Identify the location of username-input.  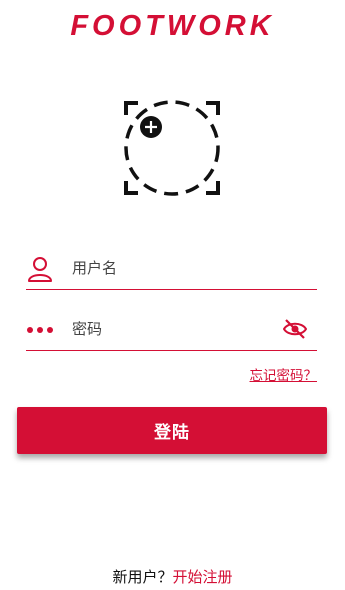
(172, 268).